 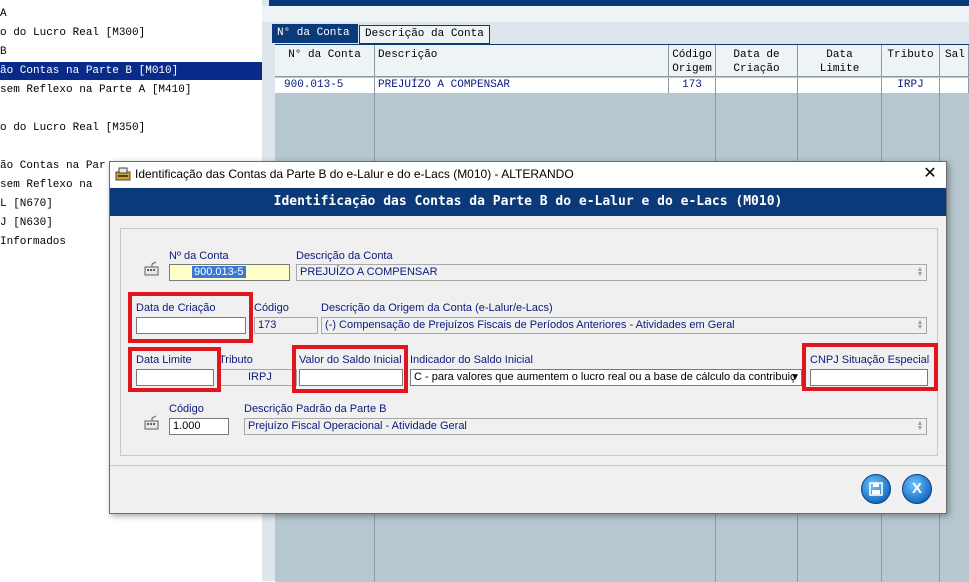 I want to click on col-header-saldo: Sal, so click(x=954, y=61).